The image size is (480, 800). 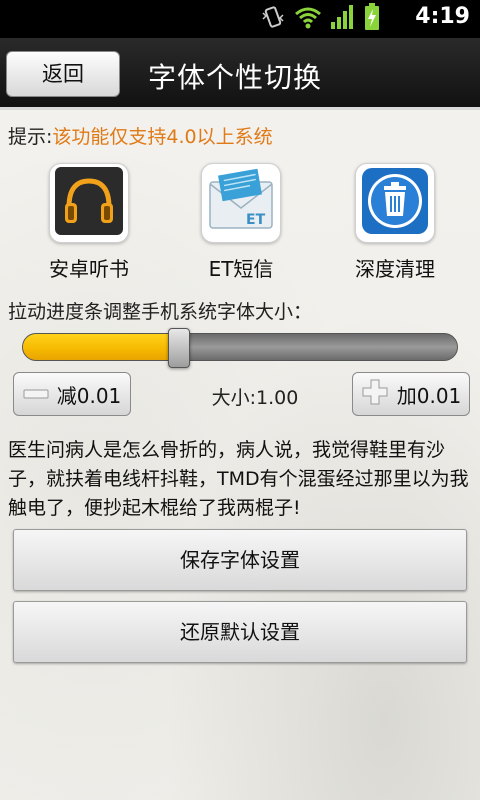 I want to click on app-icon-tile: ET, so click(x=241, y=203).